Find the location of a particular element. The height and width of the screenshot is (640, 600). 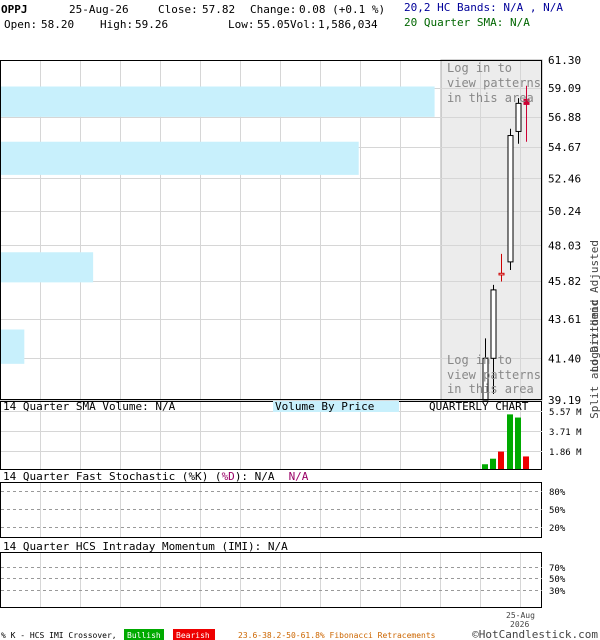

stoch-tick-20: 20% is located at coordinates (557, 529).